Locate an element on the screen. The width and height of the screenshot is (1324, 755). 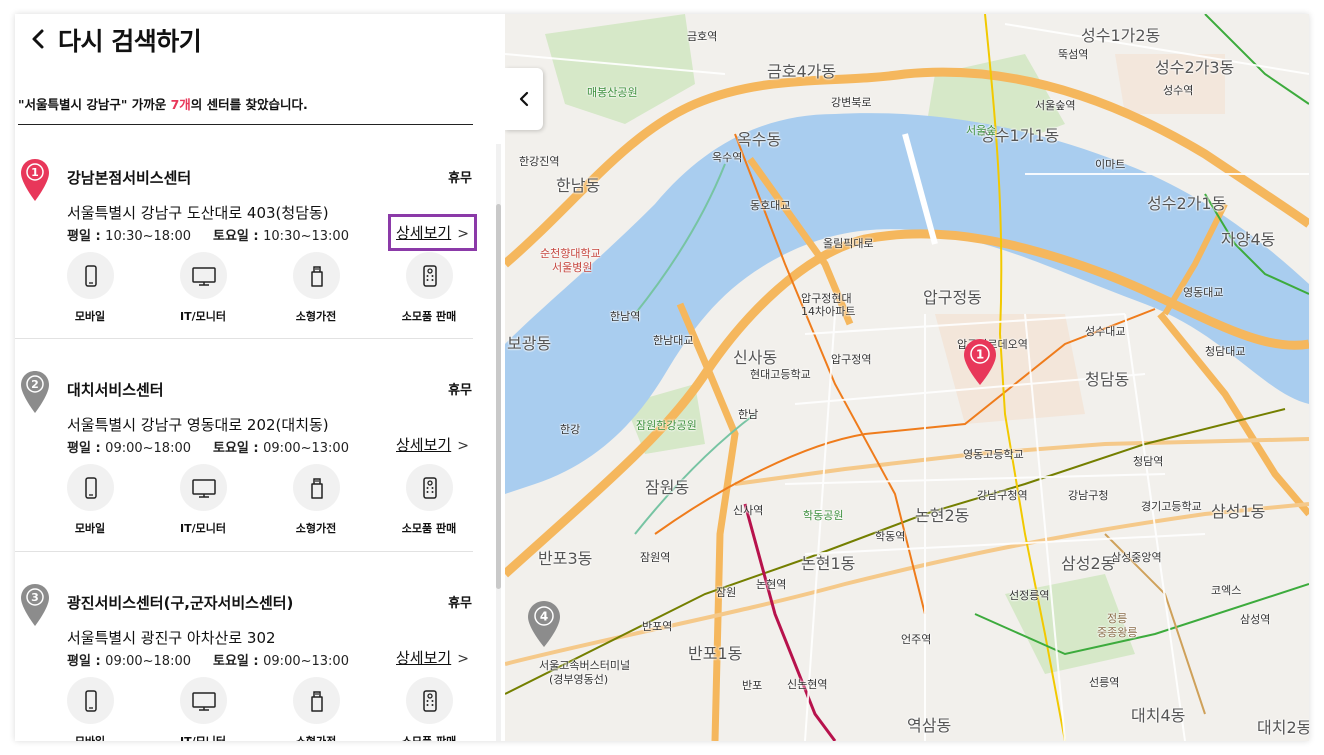
map-pin-4: 4 is located at coordinates (544, 624).